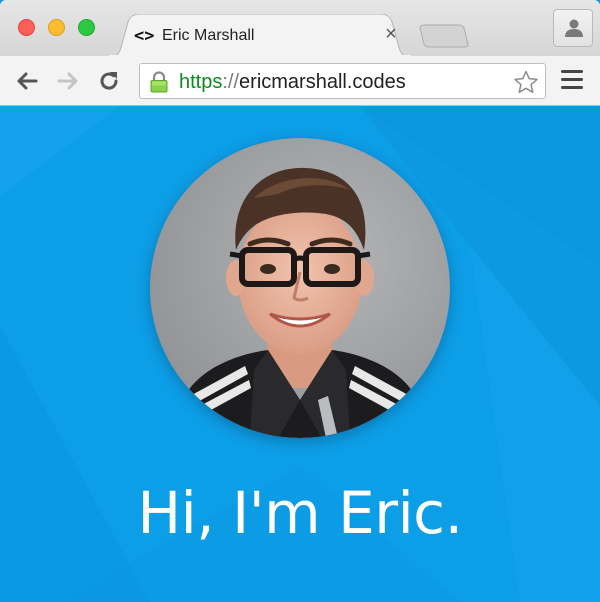 The width and height of the screenshot is (600, 602). I want to click on address-bar: https://ericmarshall.codes, so click(342, 81).